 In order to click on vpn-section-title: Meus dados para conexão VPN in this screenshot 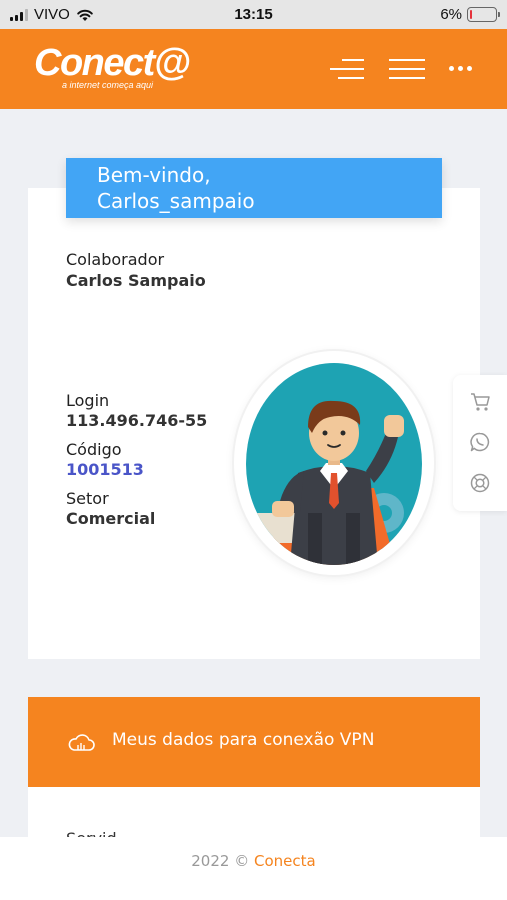, I will do `click(243, 740)`.